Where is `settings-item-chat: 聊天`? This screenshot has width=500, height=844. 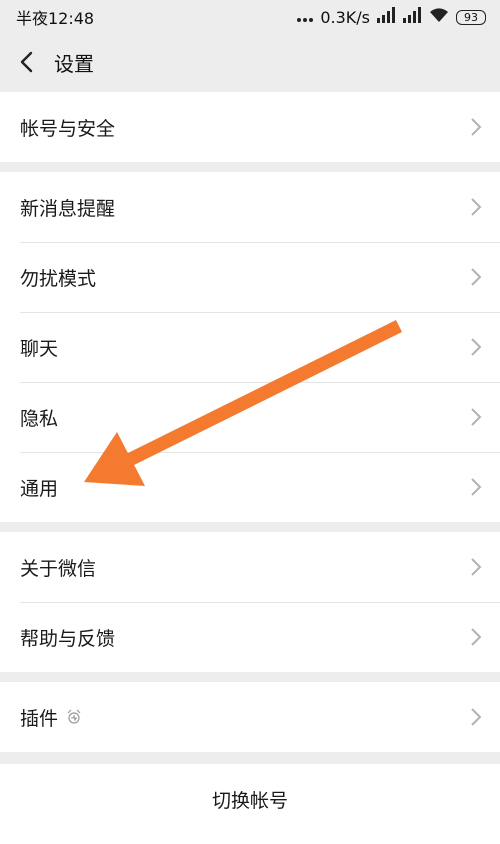
settings-item-chat: 聊天 is located at coordinates (250, 347).